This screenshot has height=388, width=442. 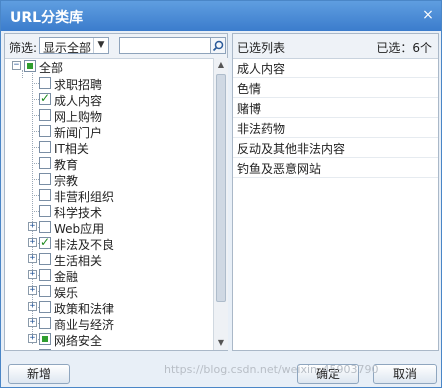 What do you see at coordinates (428, 15) in the screenshot?
I see `close-icon: ×` at bounding box center [428, 15].